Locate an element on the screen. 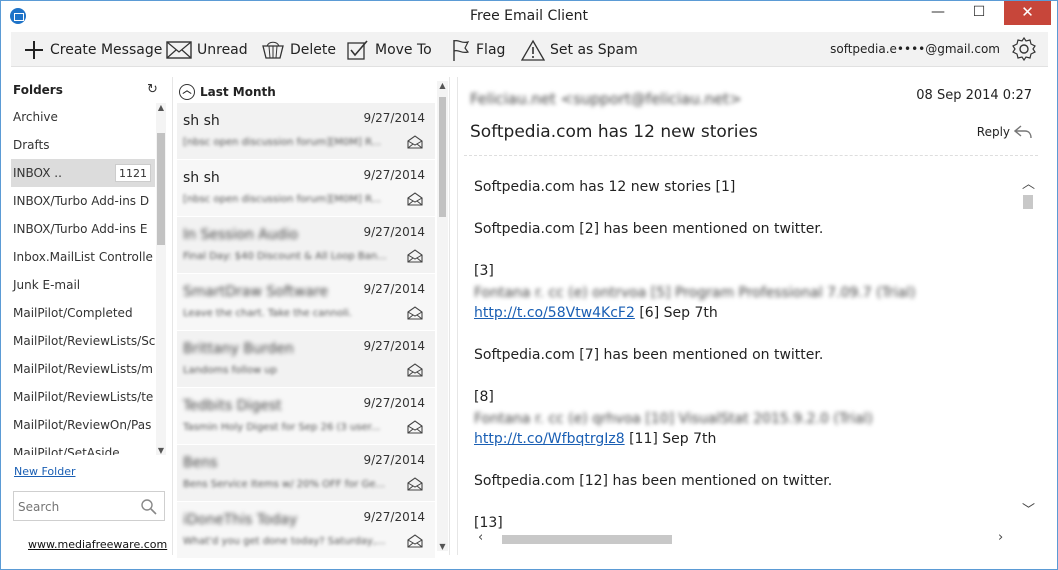 The image size is (1058, 570). body-link-line: http://t.co/58Vtw4KcF2 [6] Sep 7th is located at coordinates (596, 313).